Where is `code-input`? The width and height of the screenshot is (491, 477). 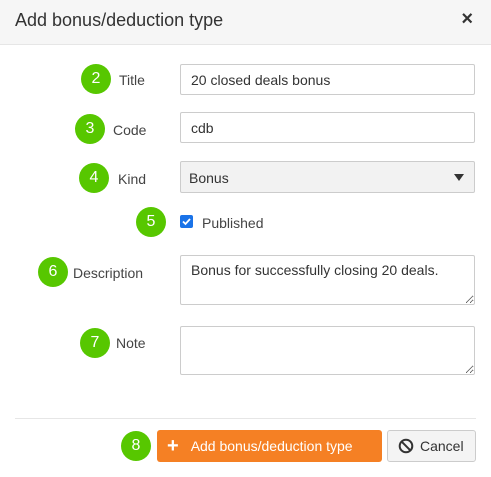 code-input is located at coordinates (327, 127).